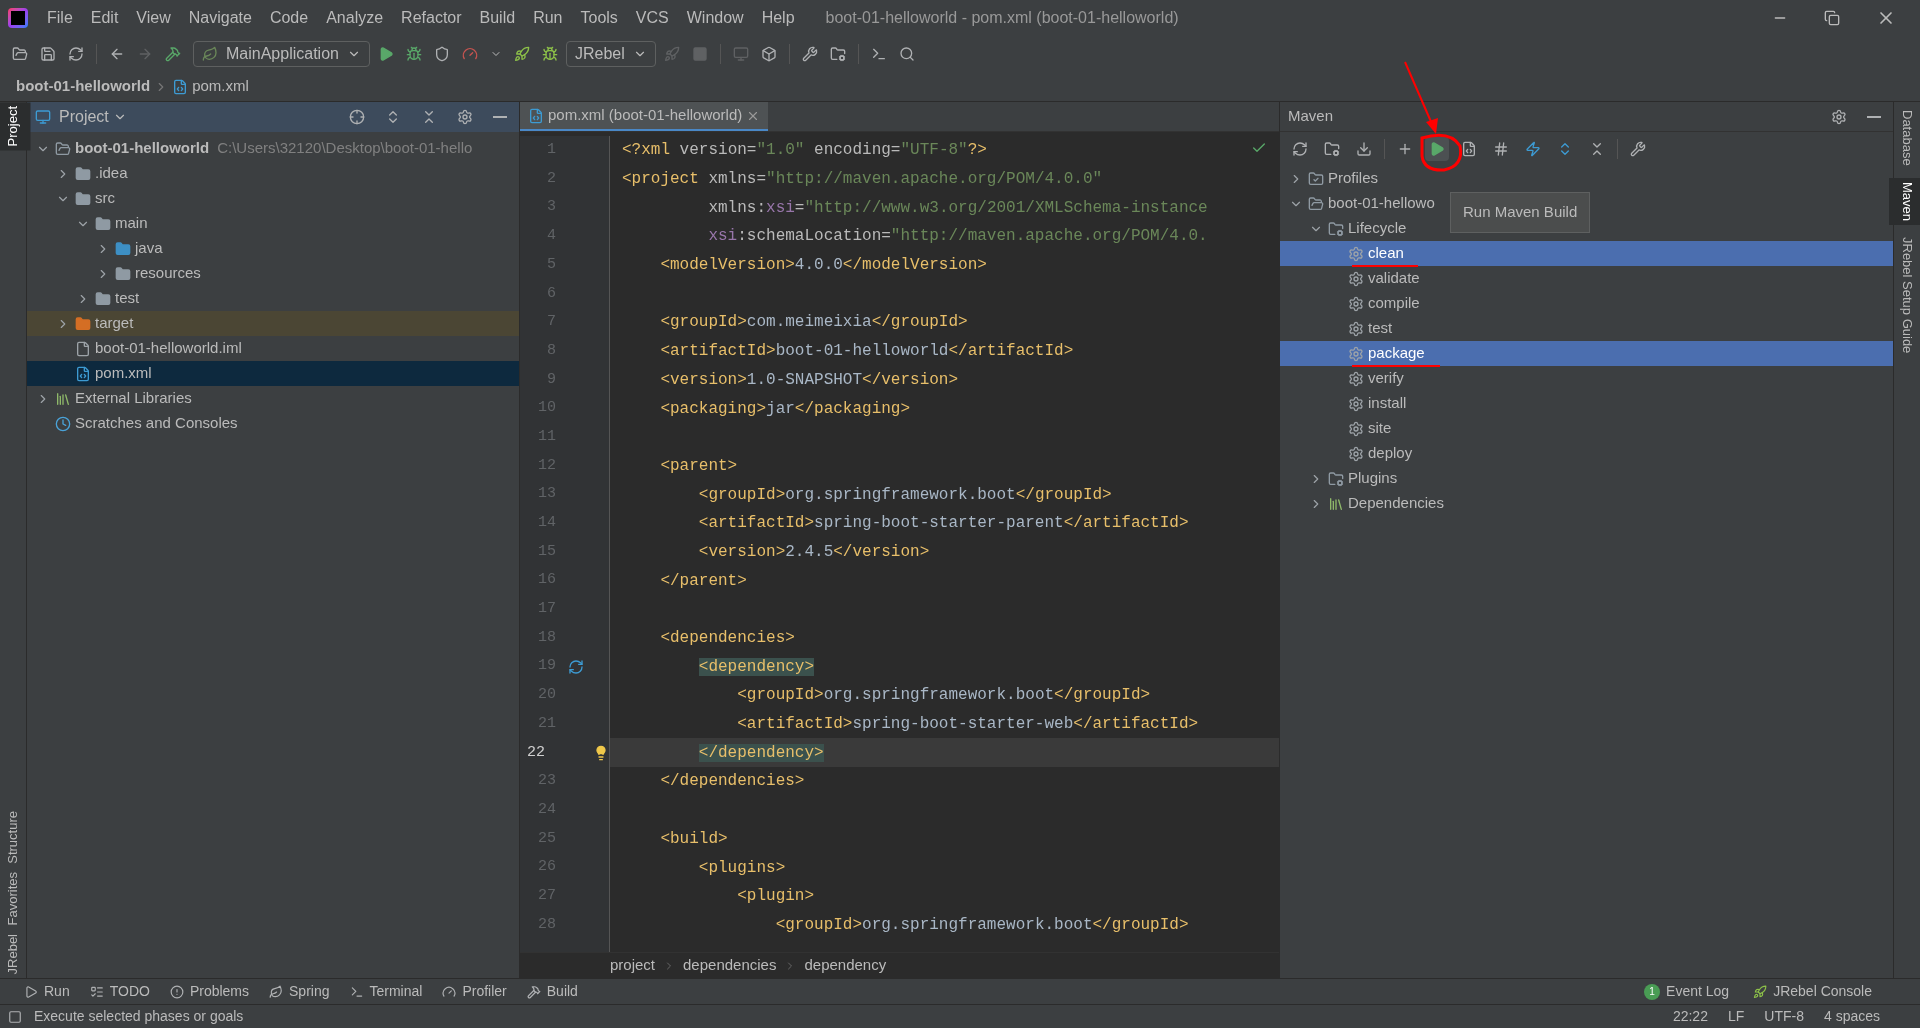  I want to click on tree-item-label: External Libraries, so click(133, 398).